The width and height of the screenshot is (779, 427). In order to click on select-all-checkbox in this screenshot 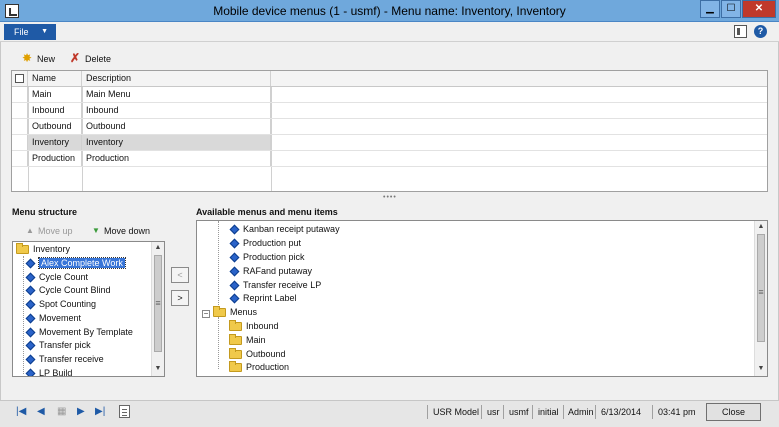, I will do `click(19, 78)`.